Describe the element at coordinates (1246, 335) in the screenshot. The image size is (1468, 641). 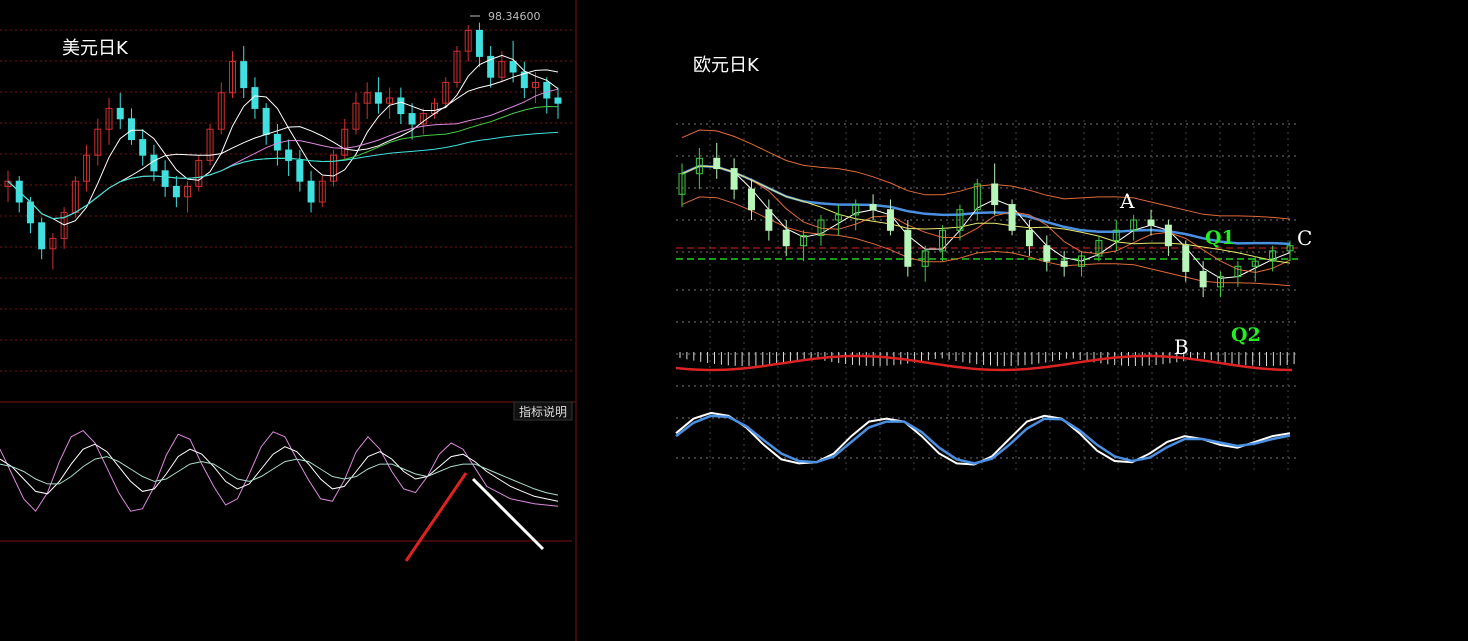
I see `label-q2: Q2` at that location.